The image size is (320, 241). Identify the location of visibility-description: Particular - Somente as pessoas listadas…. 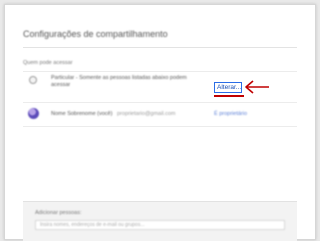
(119, 81).